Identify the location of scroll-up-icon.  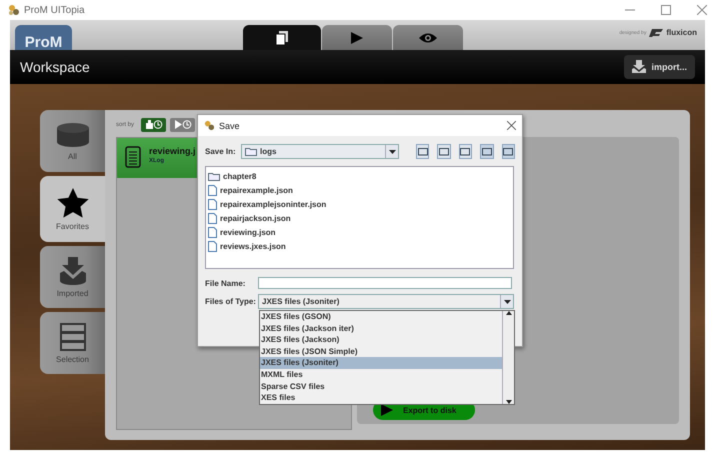
(509, 313).